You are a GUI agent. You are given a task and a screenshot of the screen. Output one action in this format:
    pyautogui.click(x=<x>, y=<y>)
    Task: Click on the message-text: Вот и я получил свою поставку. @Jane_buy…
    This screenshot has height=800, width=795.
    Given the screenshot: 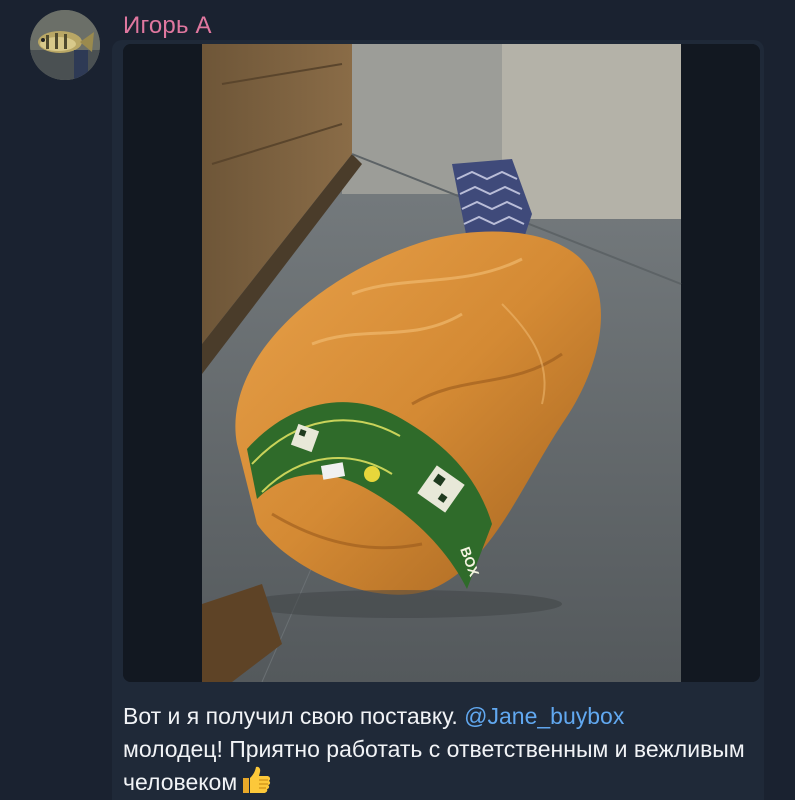 What is the action you would take?
    pyautogui.click(x=443, y=750)
    